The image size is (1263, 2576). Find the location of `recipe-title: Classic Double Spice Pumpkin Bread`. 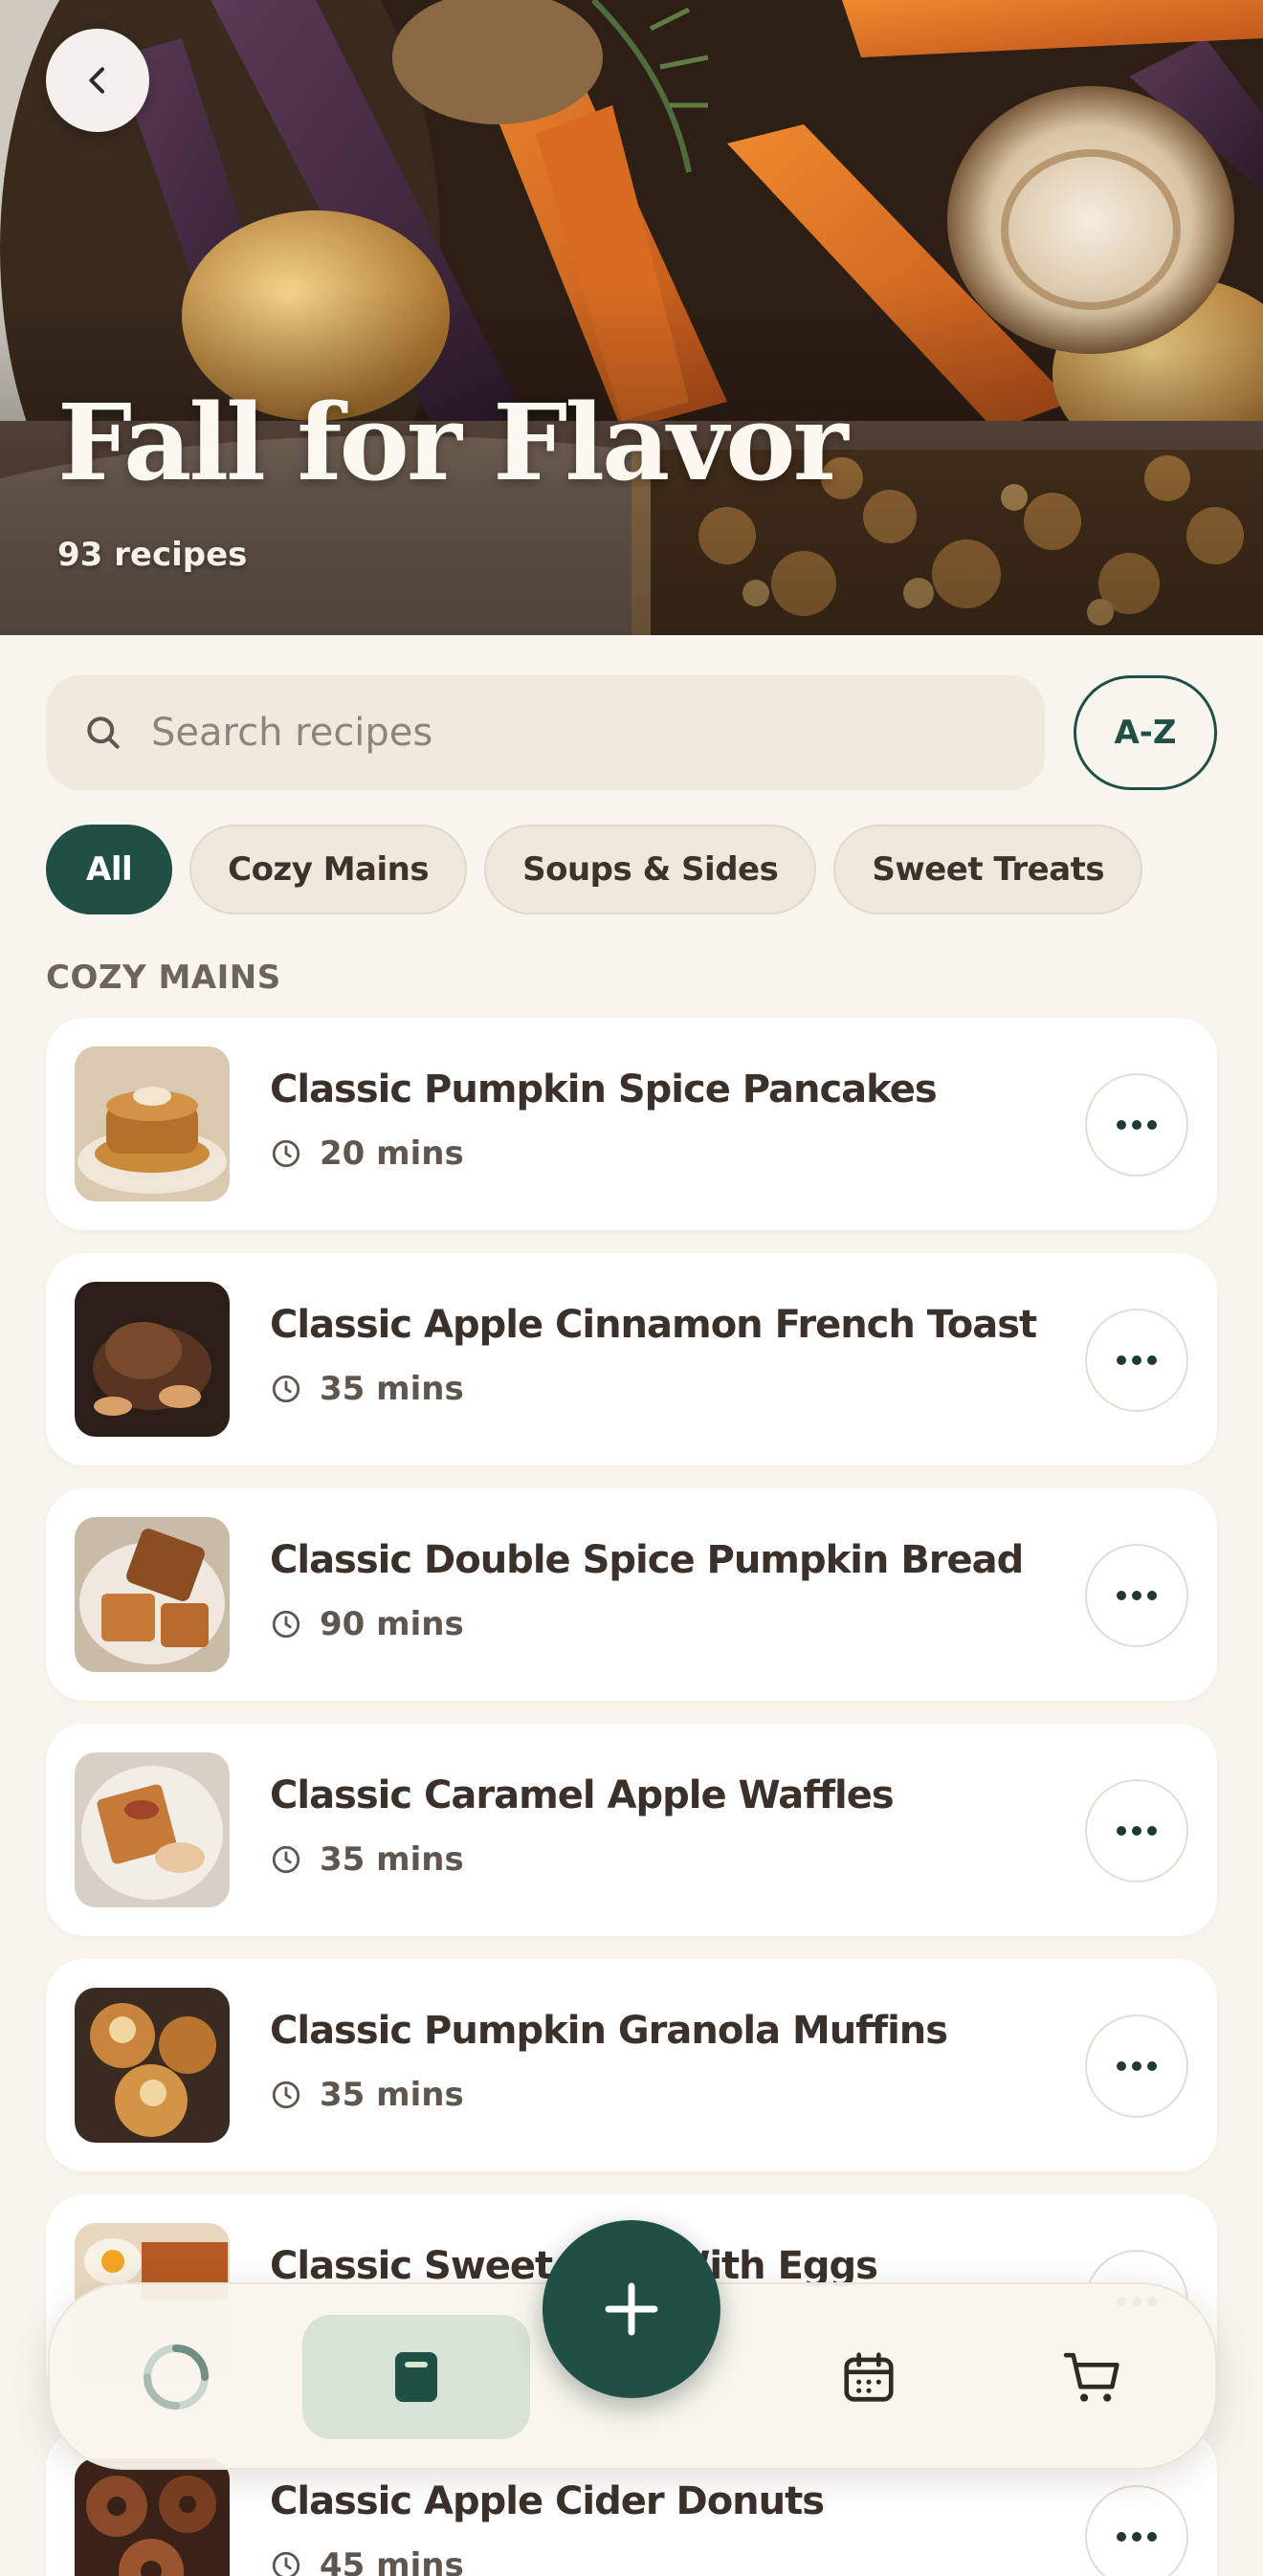

recipe-title: Classic Double Spice Pumpkin Bread is located at coordinates (647, 1560).